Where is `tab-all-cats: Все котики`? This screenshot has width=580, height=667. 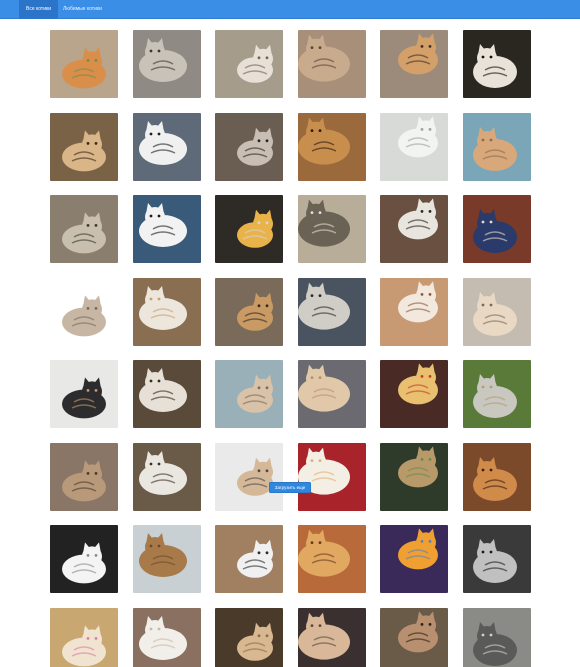
tab-all-cats: Все котики is located at coordinates (38, 9).